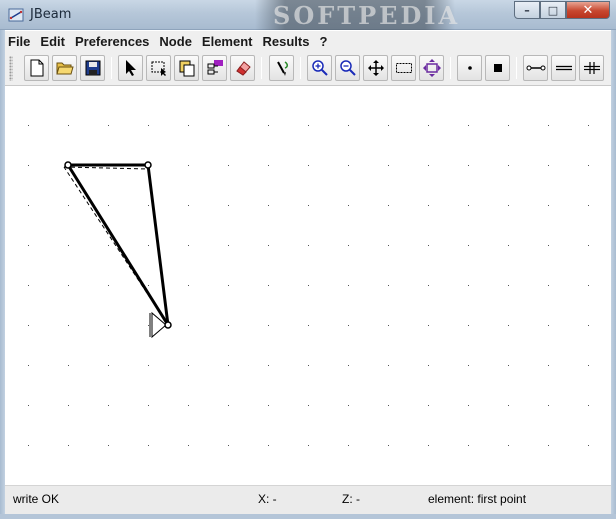 The image size is (616, 519). I want to click on properties-button, so click(214, 68).